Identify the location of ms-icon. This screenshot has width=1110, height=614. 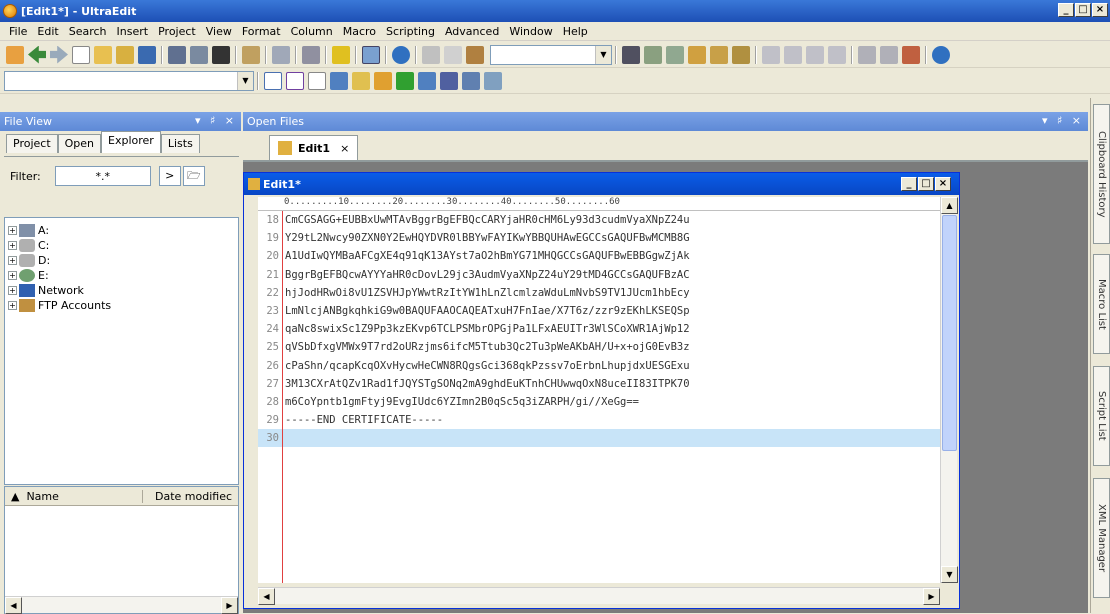
(427, 80).